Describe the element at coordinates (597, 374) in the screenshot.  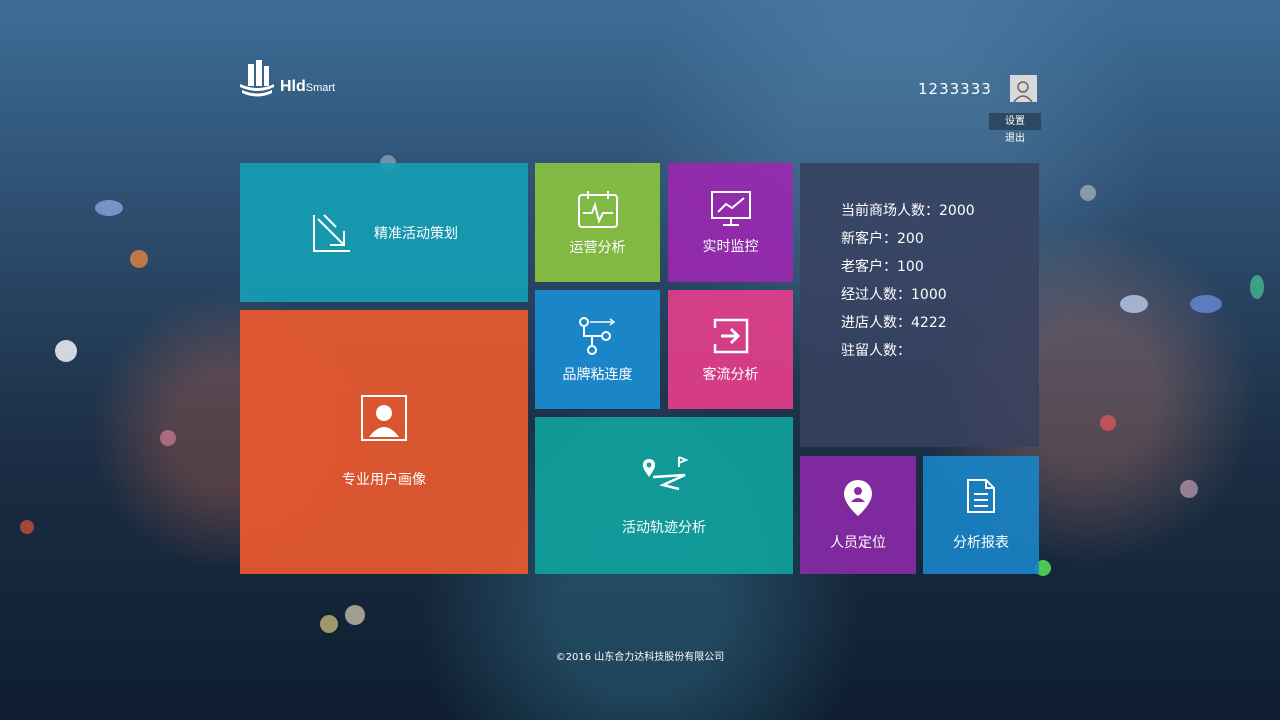
I see `tile-label: 品牌粘连度` at that location.